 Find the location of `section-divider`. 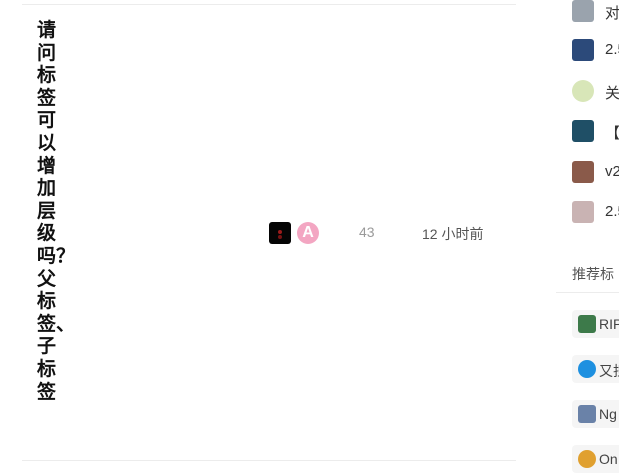

section-divider is located at coordinates (587, 292).